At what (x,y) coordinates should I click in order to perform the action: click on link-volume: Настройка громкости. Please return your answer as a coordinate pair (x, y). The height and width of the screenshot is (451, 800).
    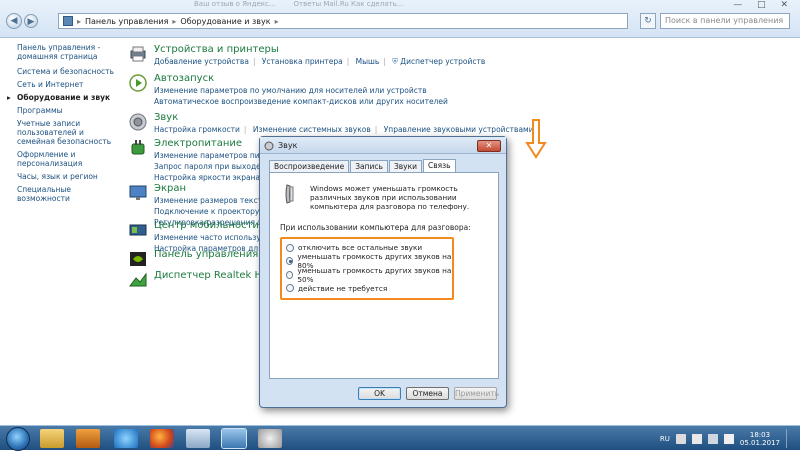
    Looking at the image, I should click on (197, 129).